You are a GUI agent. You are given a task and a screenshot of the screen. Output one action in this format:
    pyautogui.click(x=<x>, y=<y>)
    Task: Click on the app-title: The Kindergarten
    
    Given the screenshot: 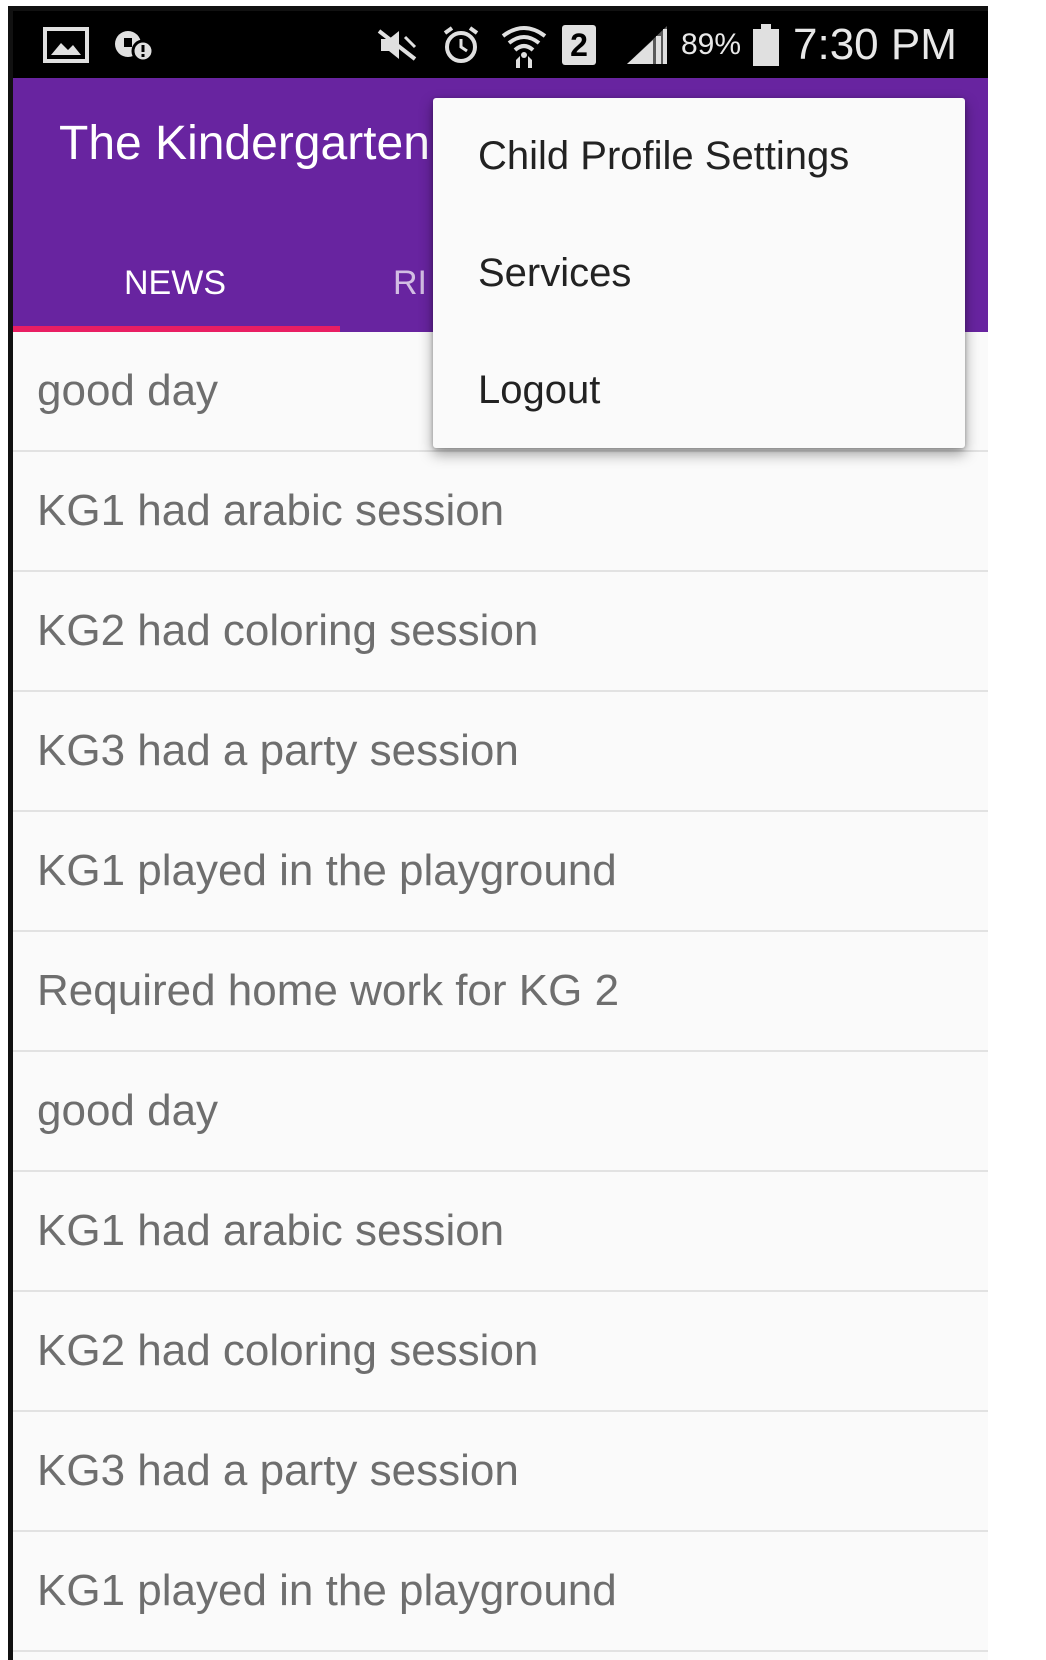 What is the action you would take?
    pyautogui.click(x=244, y=143)
    